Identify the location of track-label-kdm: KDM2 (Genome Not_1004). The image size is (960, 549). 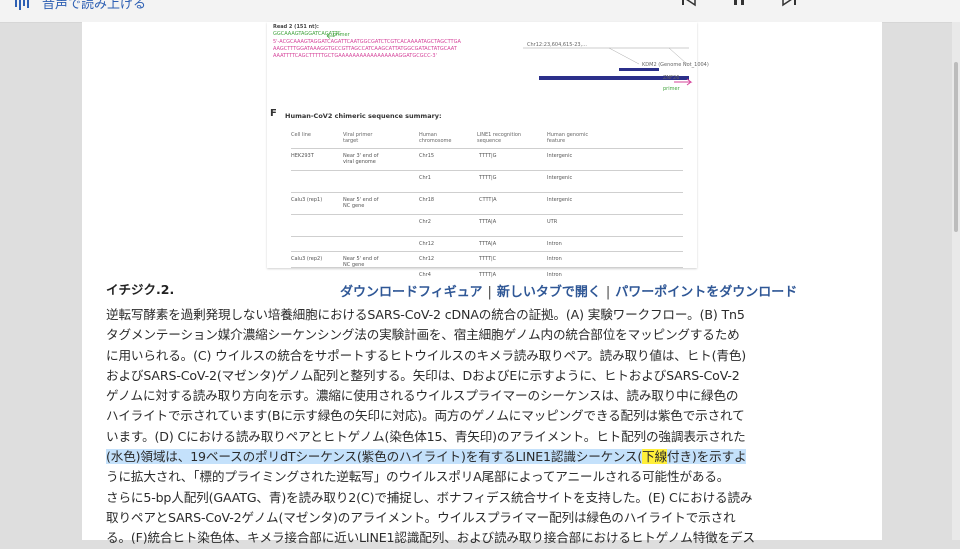
(675, 65).